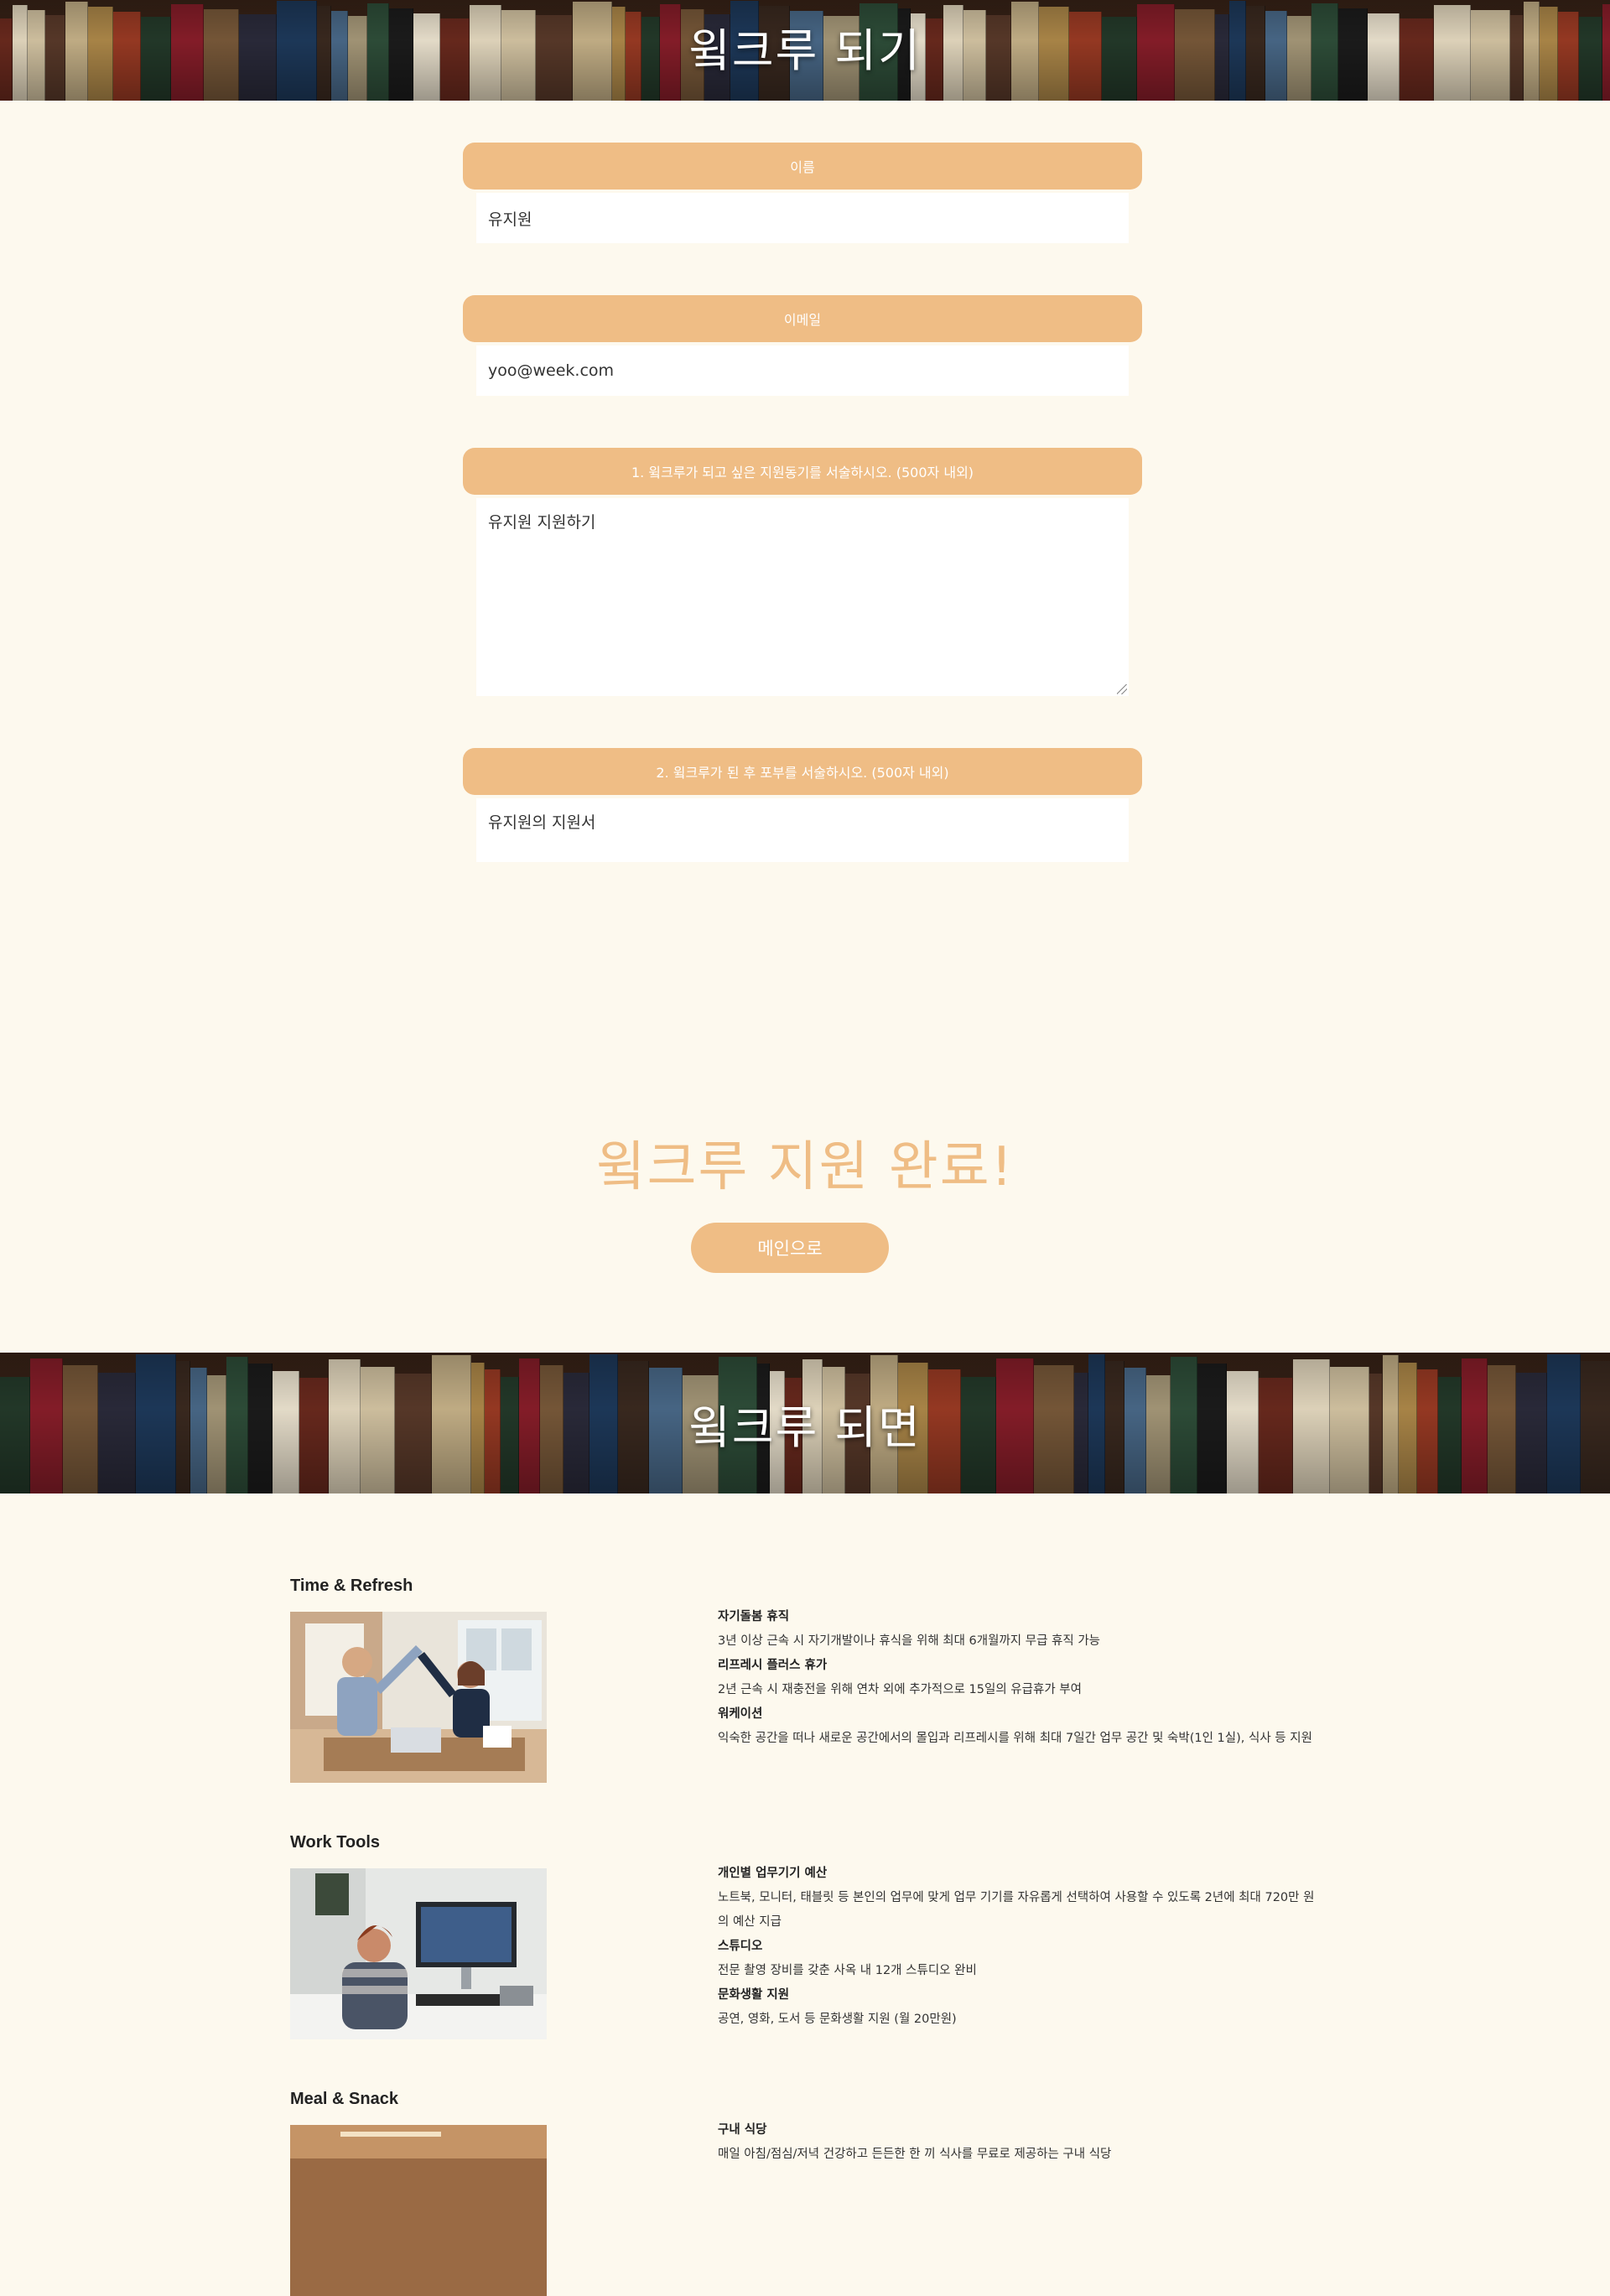 Image resolution: width=1610 pixels, height=2296 pixels. I want to click on benefit-item-title: 개인별 업무기기 예산, so click(773, 1873).